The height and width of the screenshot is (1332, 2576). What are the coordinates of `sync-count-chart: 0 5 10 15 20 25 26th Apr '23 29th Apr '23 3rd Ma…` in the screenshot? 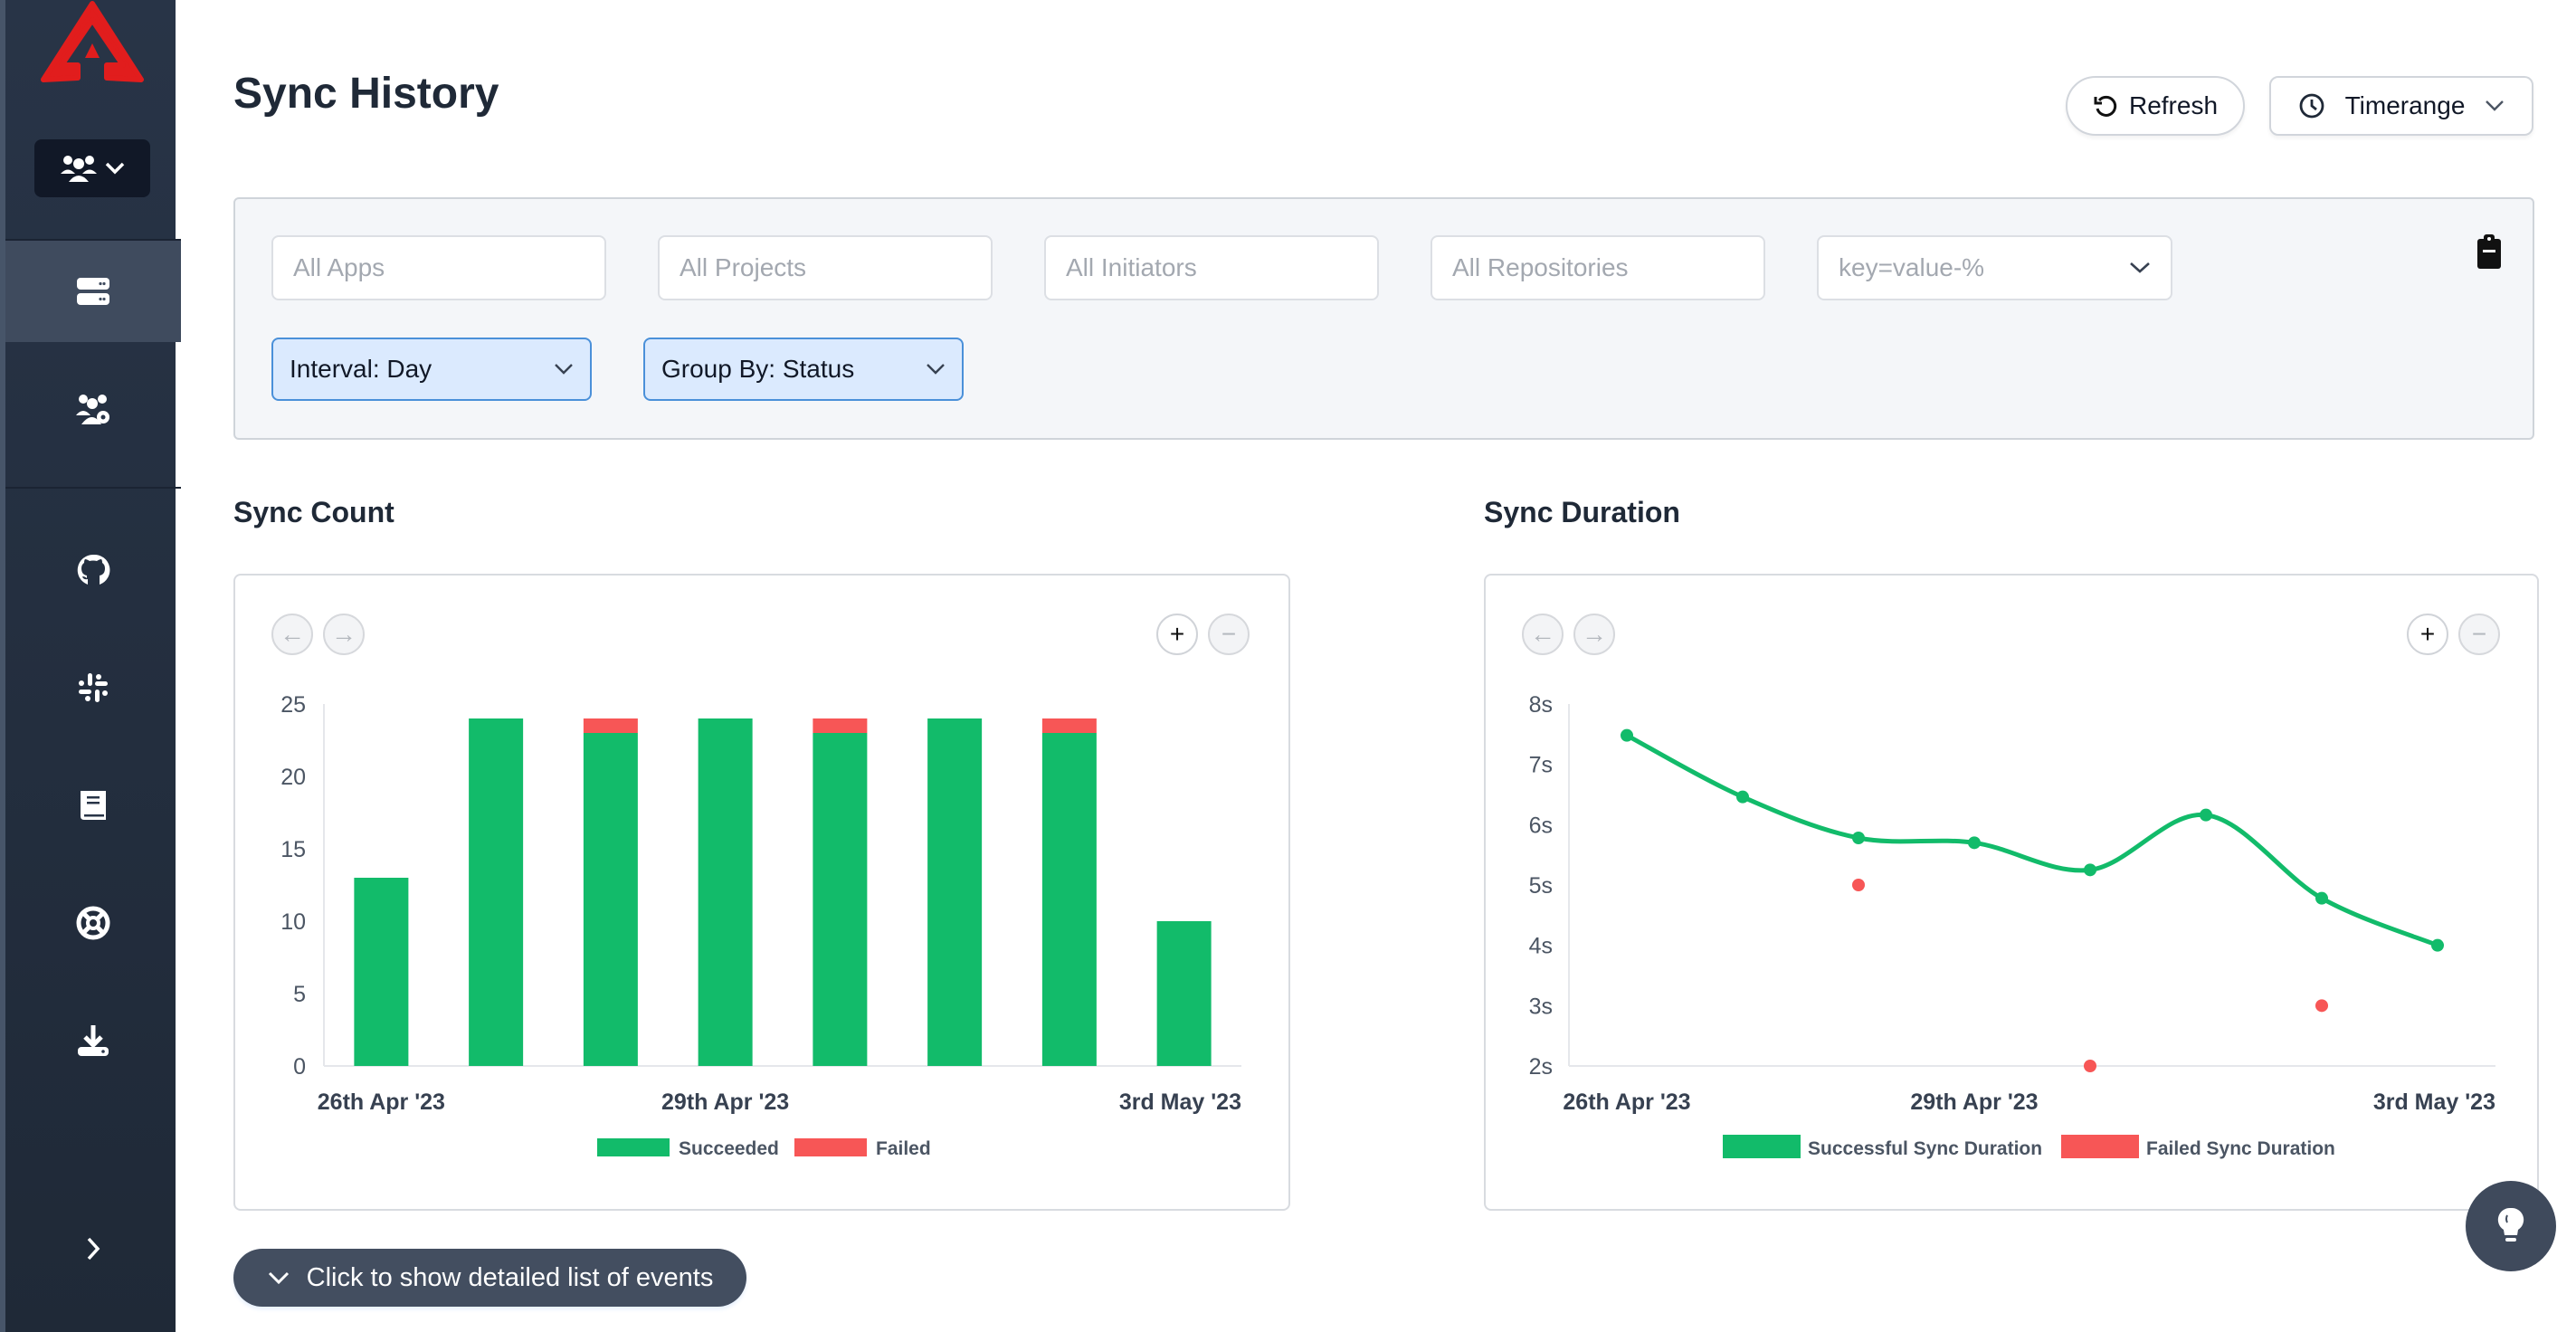 It's located at (760, 925).